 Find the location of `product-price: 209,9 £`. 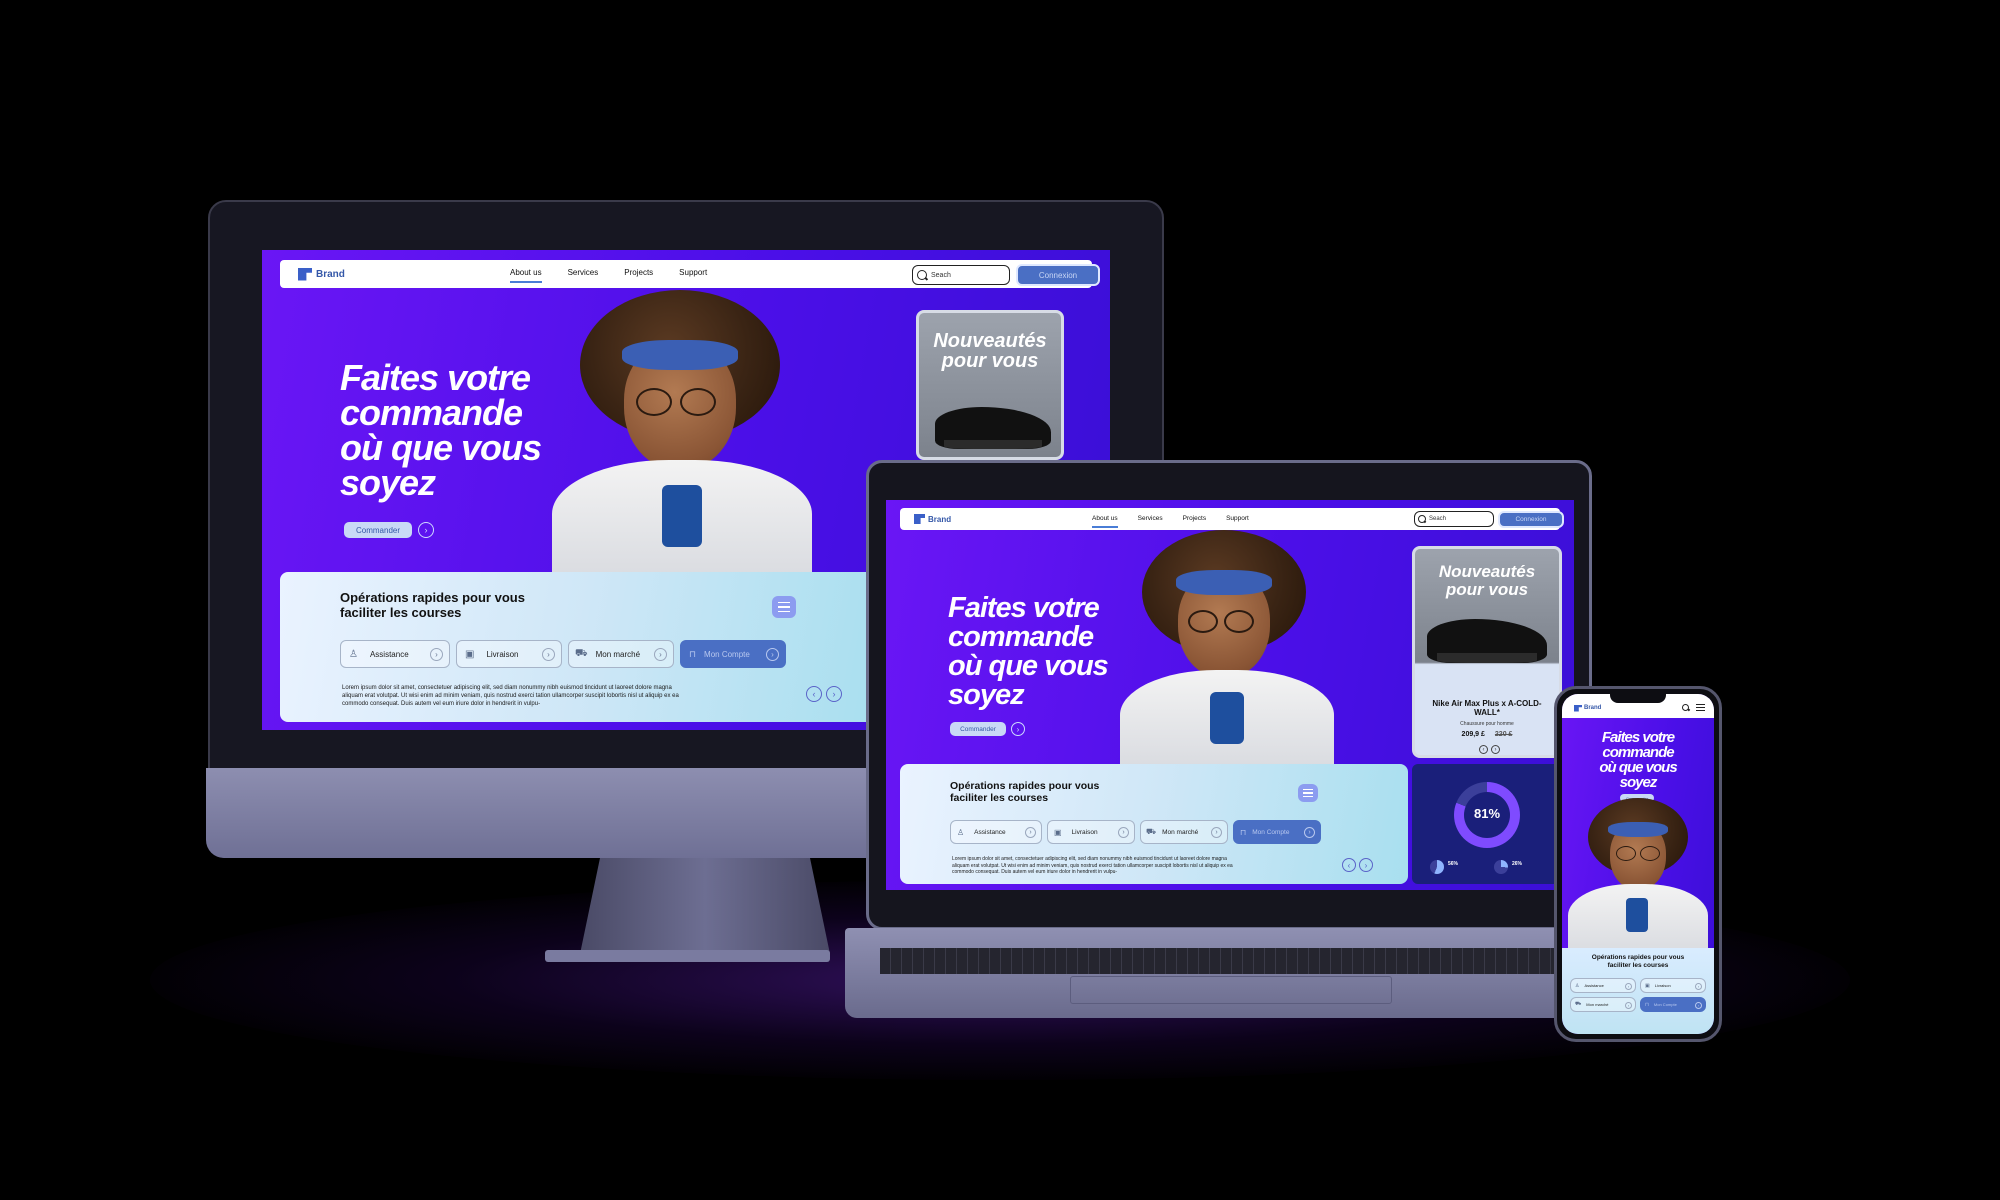

product-price: 209,9 £ is located at coordinates (1473, 734).